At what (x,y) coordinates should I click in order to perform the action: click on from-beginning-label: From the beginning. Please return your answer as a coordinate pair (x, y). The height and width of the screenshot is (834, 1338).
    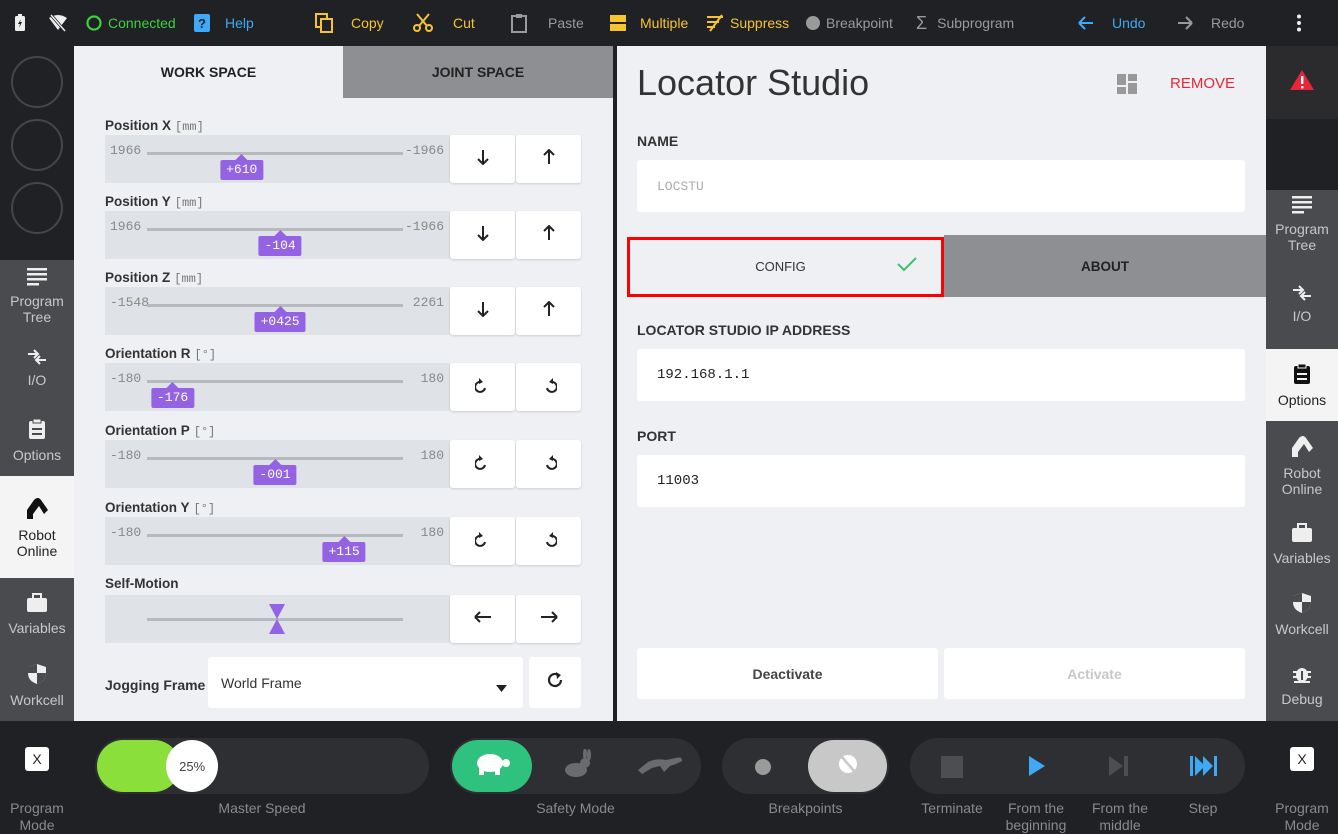
    Looking at the image, I should click on (1036, 816).